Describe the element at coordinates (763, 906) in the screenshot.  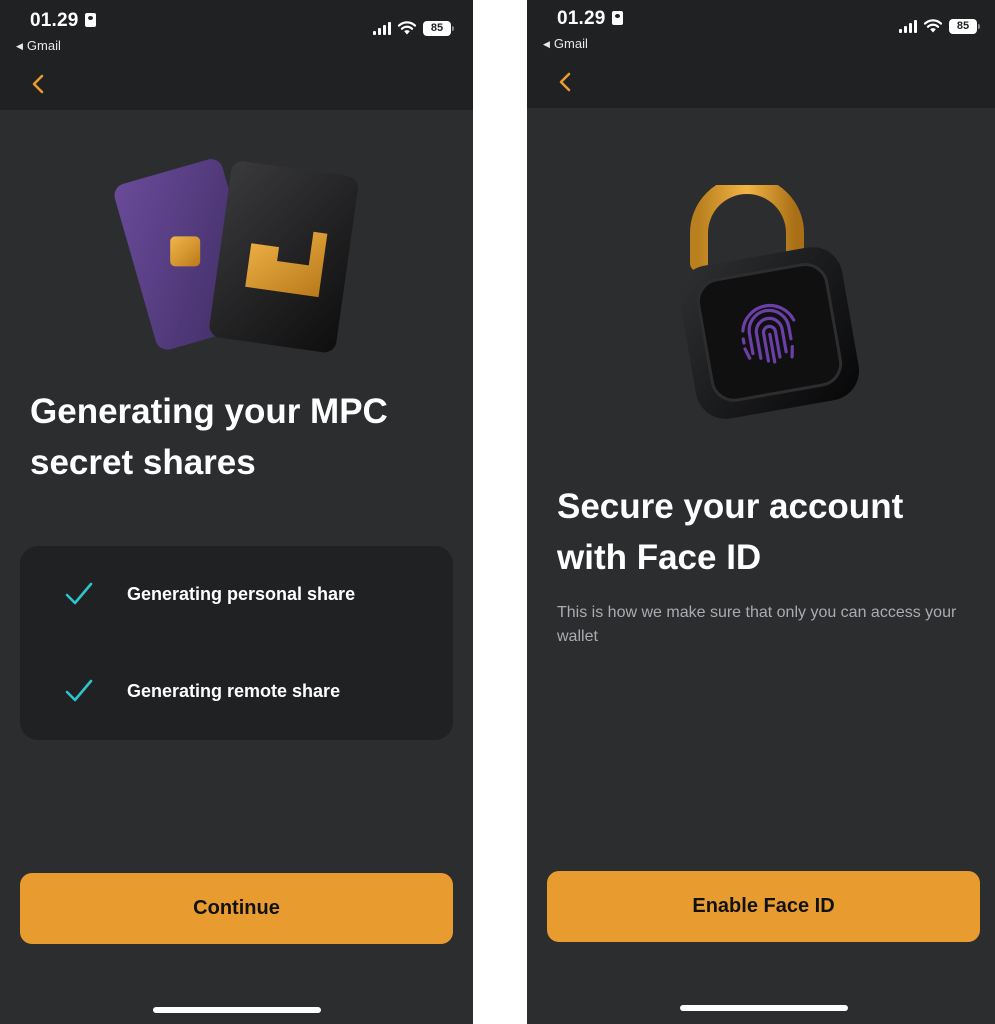
I see `enable-face-id-button: Enable Face ID` at that location.